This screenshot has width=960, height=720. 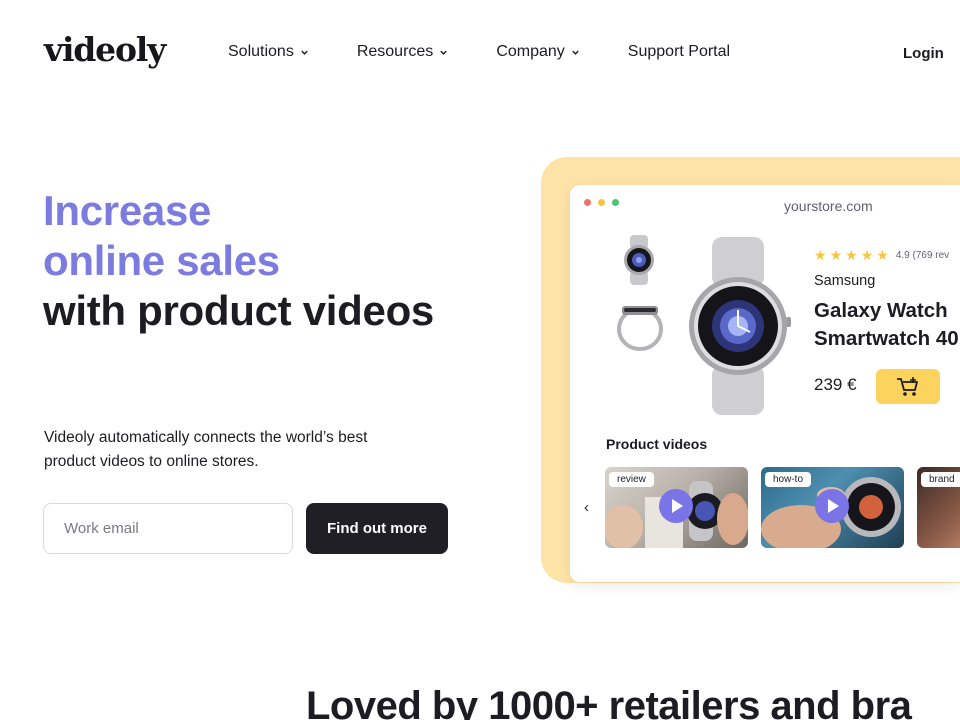 I want to click on smartwatch-main-image, so click(x=740, y=326).